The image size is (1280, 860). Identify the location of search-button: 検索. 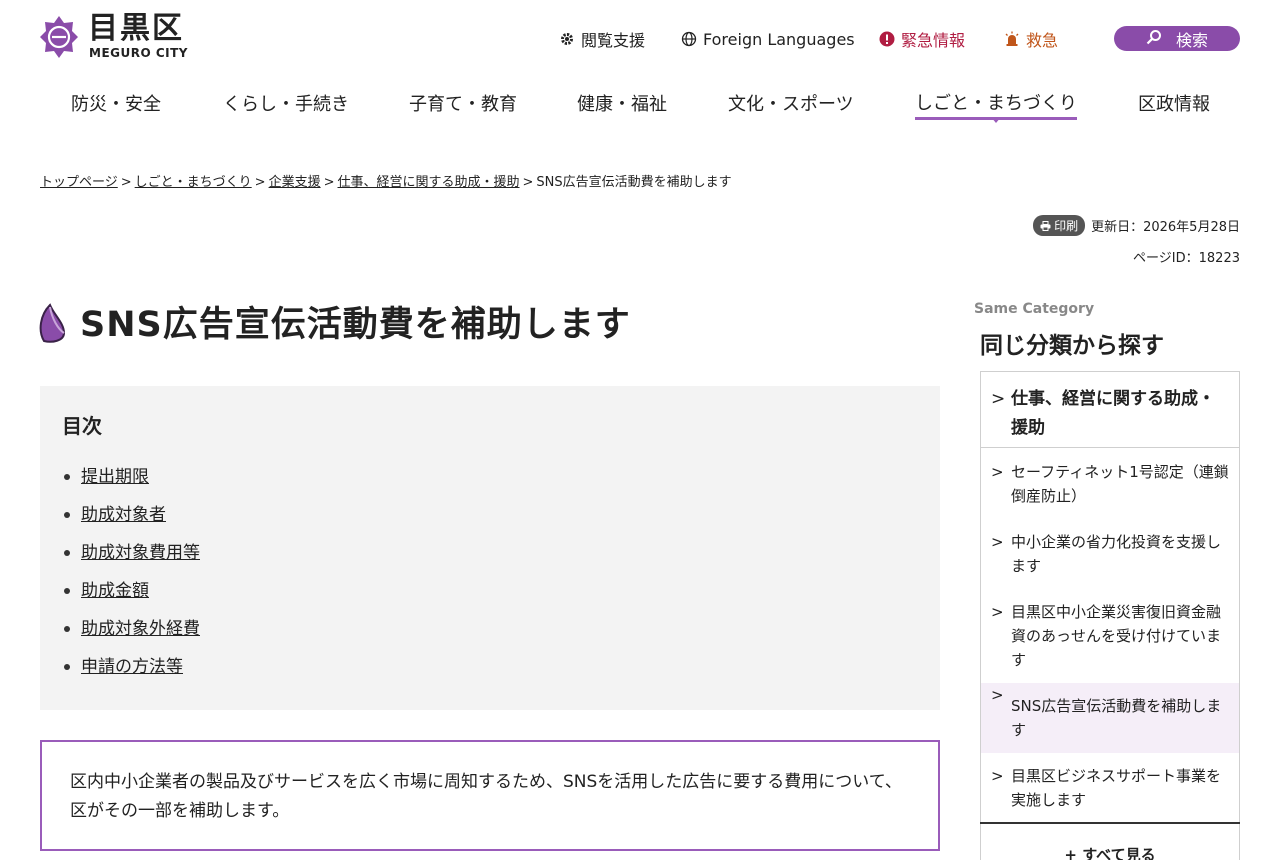
(1177, 38).